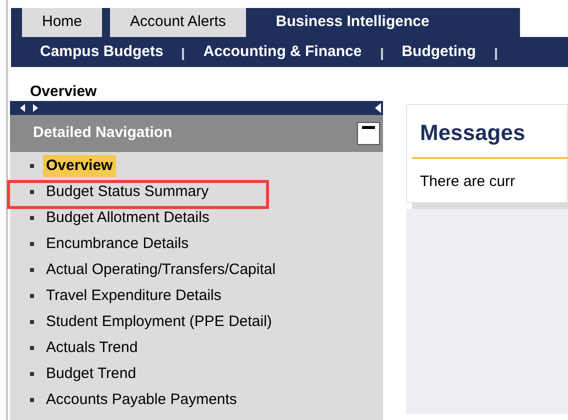 Image resolution: width=568 pixels, height=420 pixels. Describe the element at coordinates (79, 166) in the screenshot. I see `nav-item: Overview` at that location.